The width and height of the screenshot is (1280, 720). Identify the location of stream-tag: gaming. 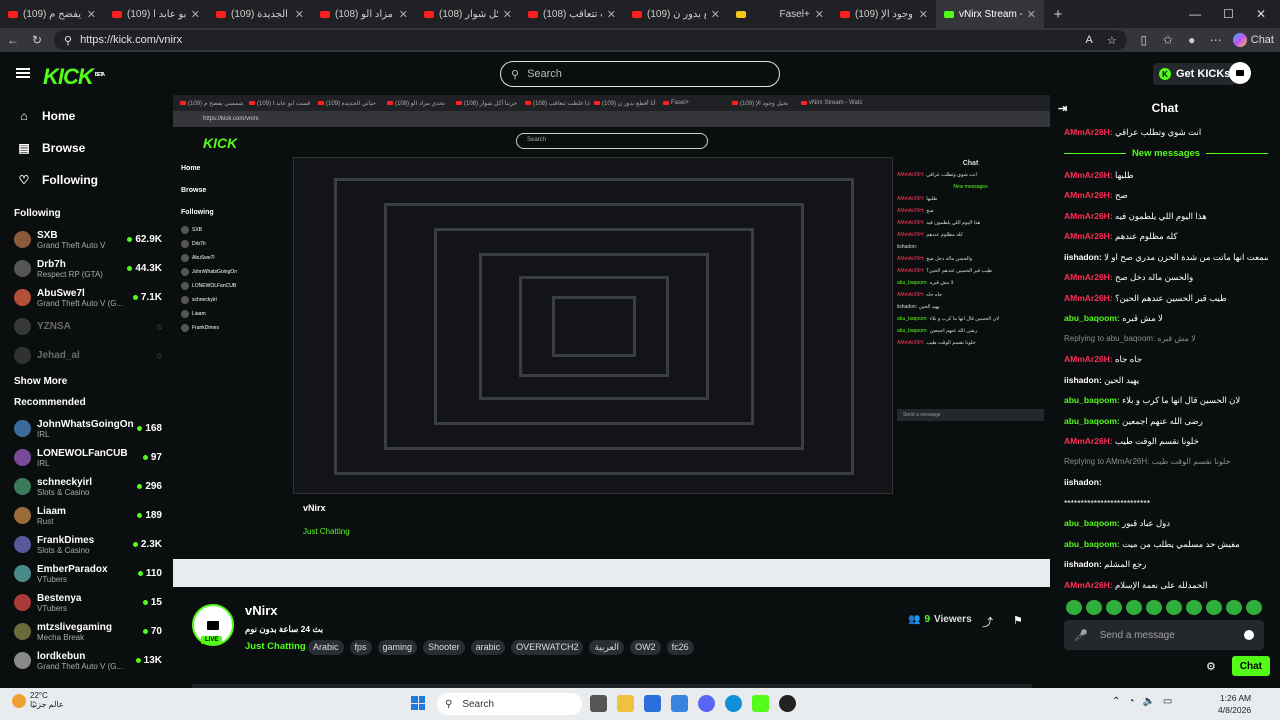
(397, 647).